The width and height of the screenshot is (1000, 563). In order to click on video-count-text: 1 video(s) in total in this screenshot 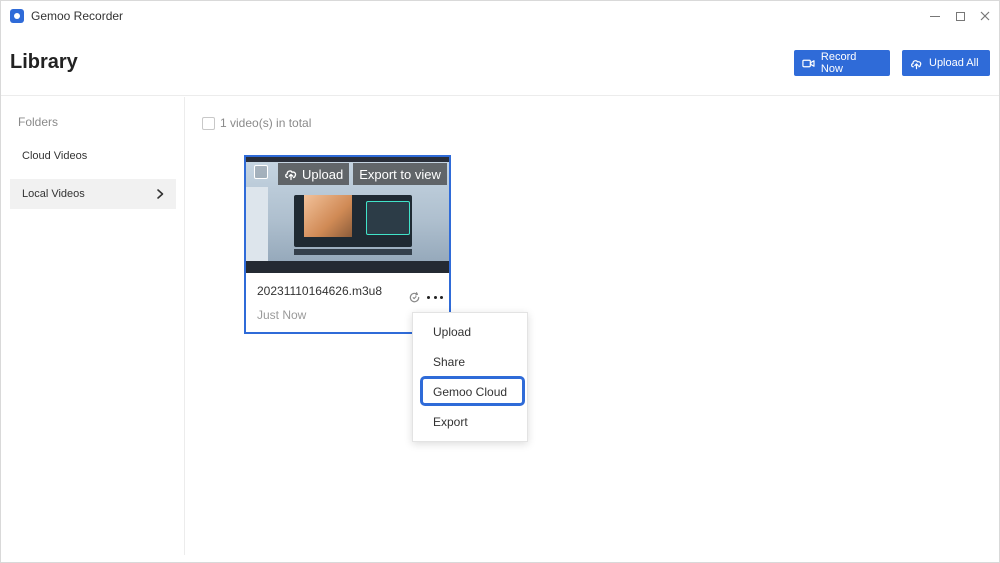, I will do `click(266, 123)`.